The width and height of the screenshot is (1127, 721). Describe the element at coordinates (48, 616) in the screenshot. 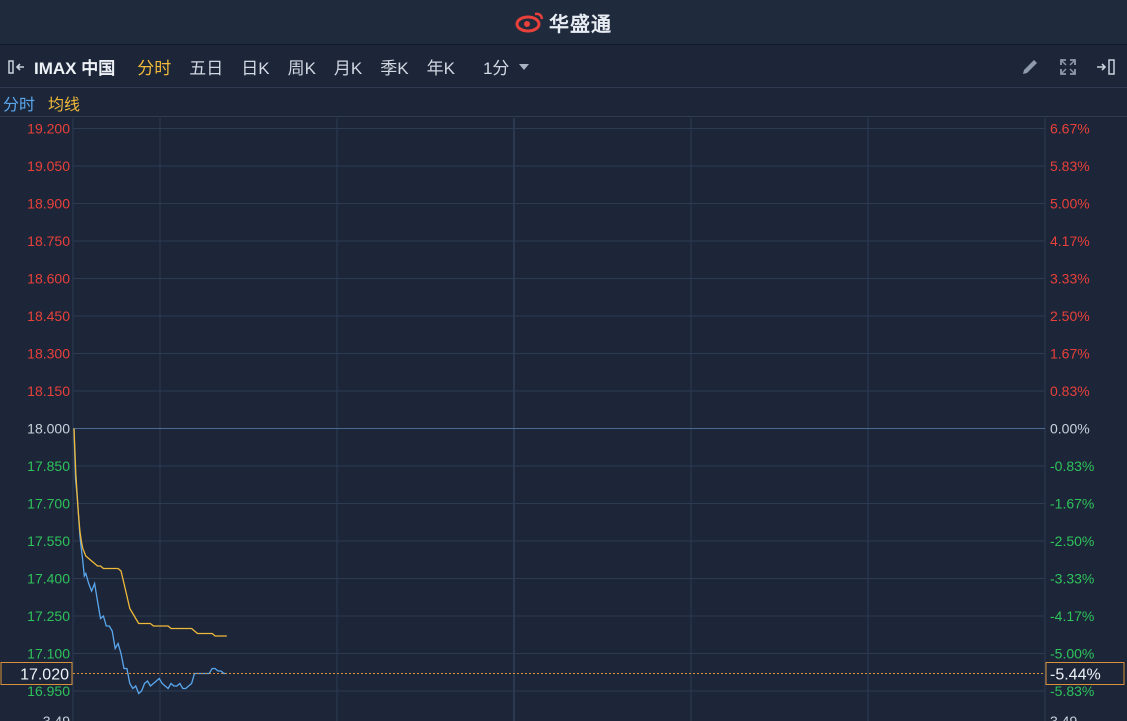

I see `price-tick-label: 17.250` at that location.